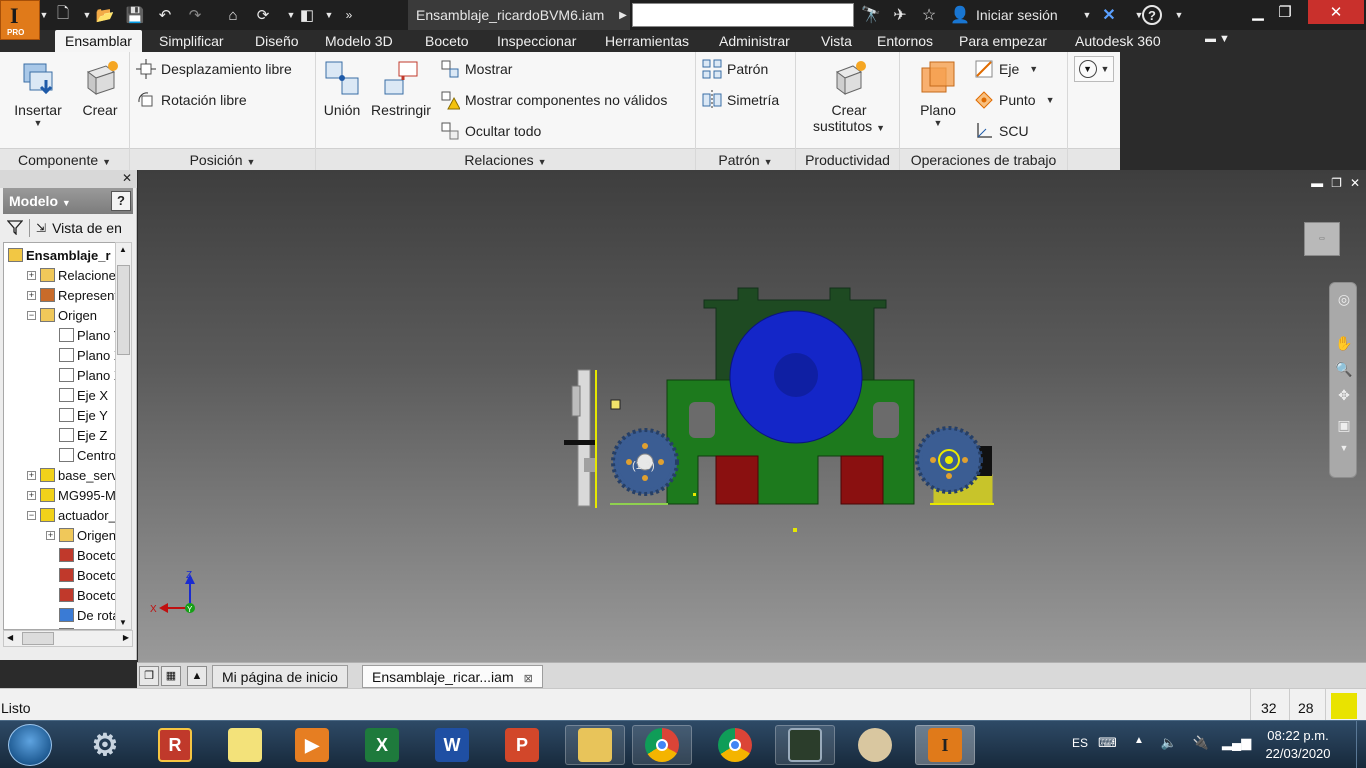 The image size is (1366, 768). I want to click on tile-windows-icon: ▦, so click(171, 676).